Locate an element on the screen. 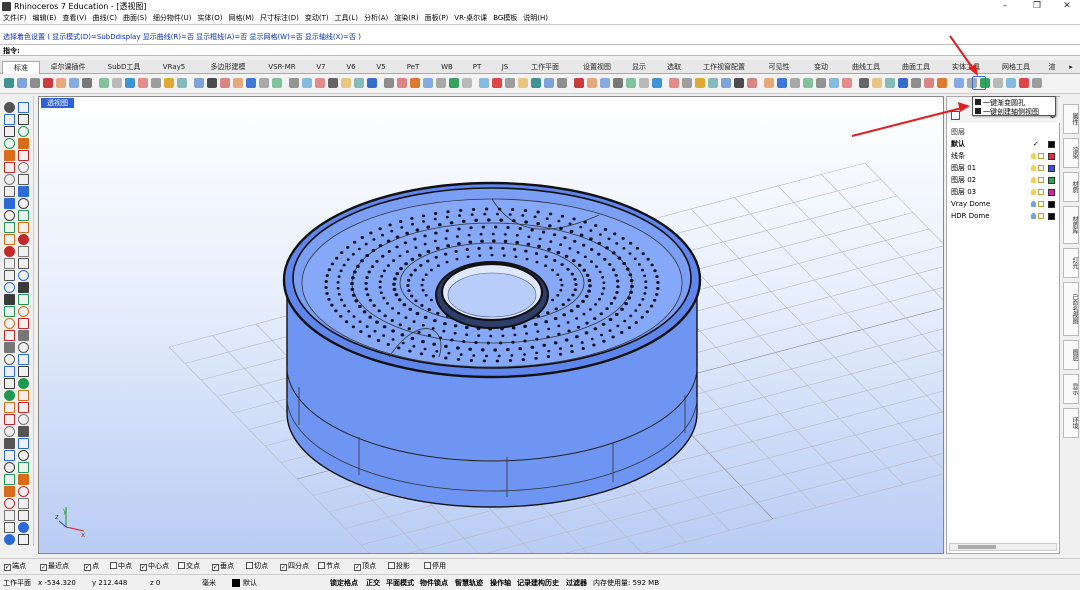  osnap-option: ✓ 点 is located at coordinates (91, 566).